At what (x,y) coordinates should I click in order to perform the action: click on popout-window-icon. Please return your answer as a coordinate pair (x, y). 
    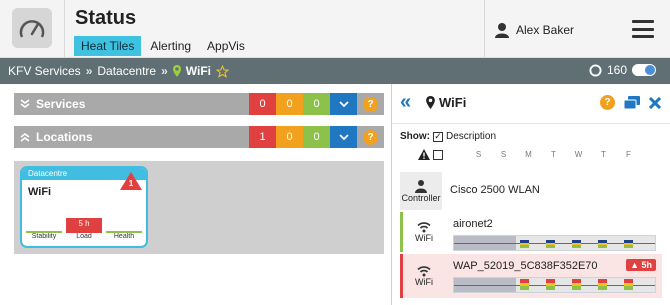
    Looking at the image, I should click on (632, 102).